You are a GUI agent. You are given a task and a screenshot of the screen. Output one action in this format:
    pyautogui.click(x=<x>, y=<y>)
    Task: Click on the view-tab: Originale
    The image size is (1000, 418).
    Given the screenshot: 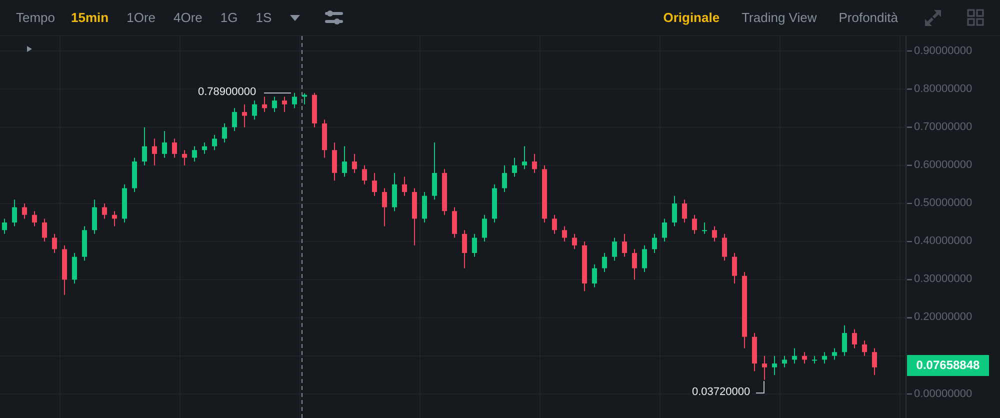 What is the action you would take?
    pyautogui.click(x=691, y=18)
    